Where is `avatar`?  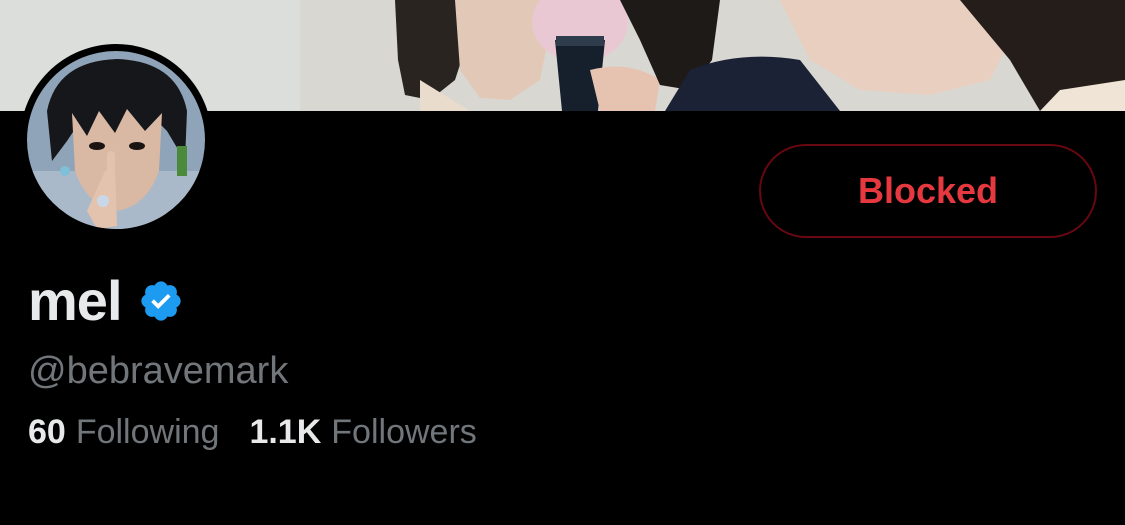
avatar is located at coordinates (116, 140).